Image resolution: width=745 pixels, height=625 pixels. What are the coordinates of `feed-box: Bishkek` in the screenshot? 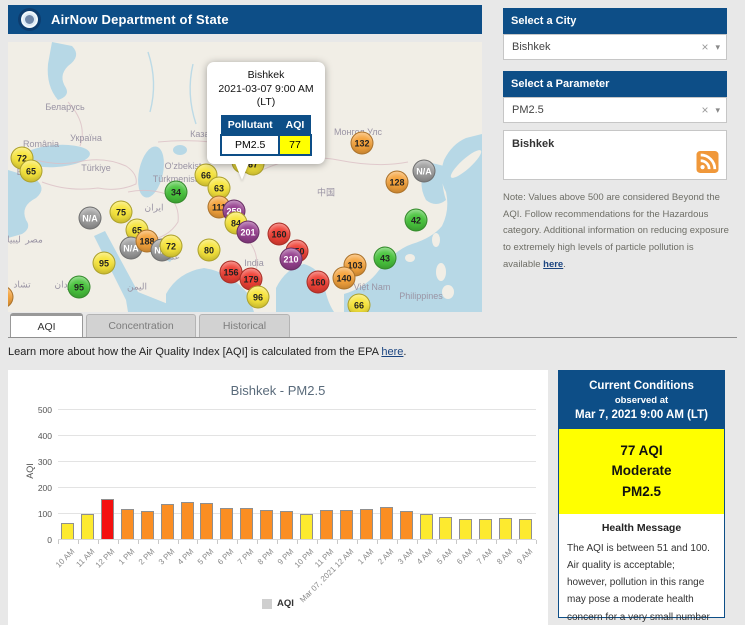 It's located at (615, 155).